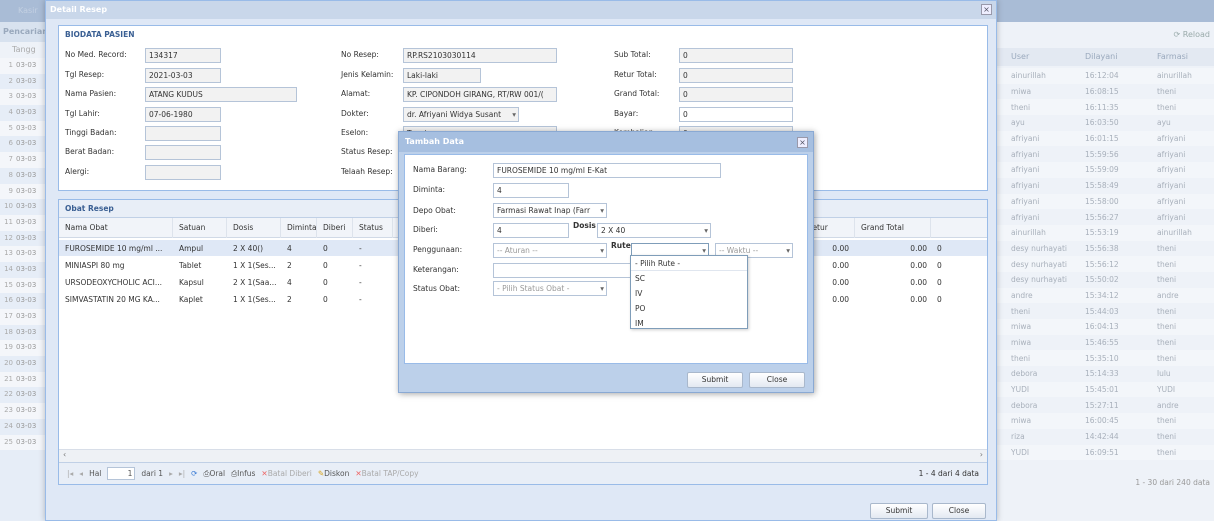 This screenshot has width=1214, height=521. I want to click on bayar-field: 0, so click(736, 114).